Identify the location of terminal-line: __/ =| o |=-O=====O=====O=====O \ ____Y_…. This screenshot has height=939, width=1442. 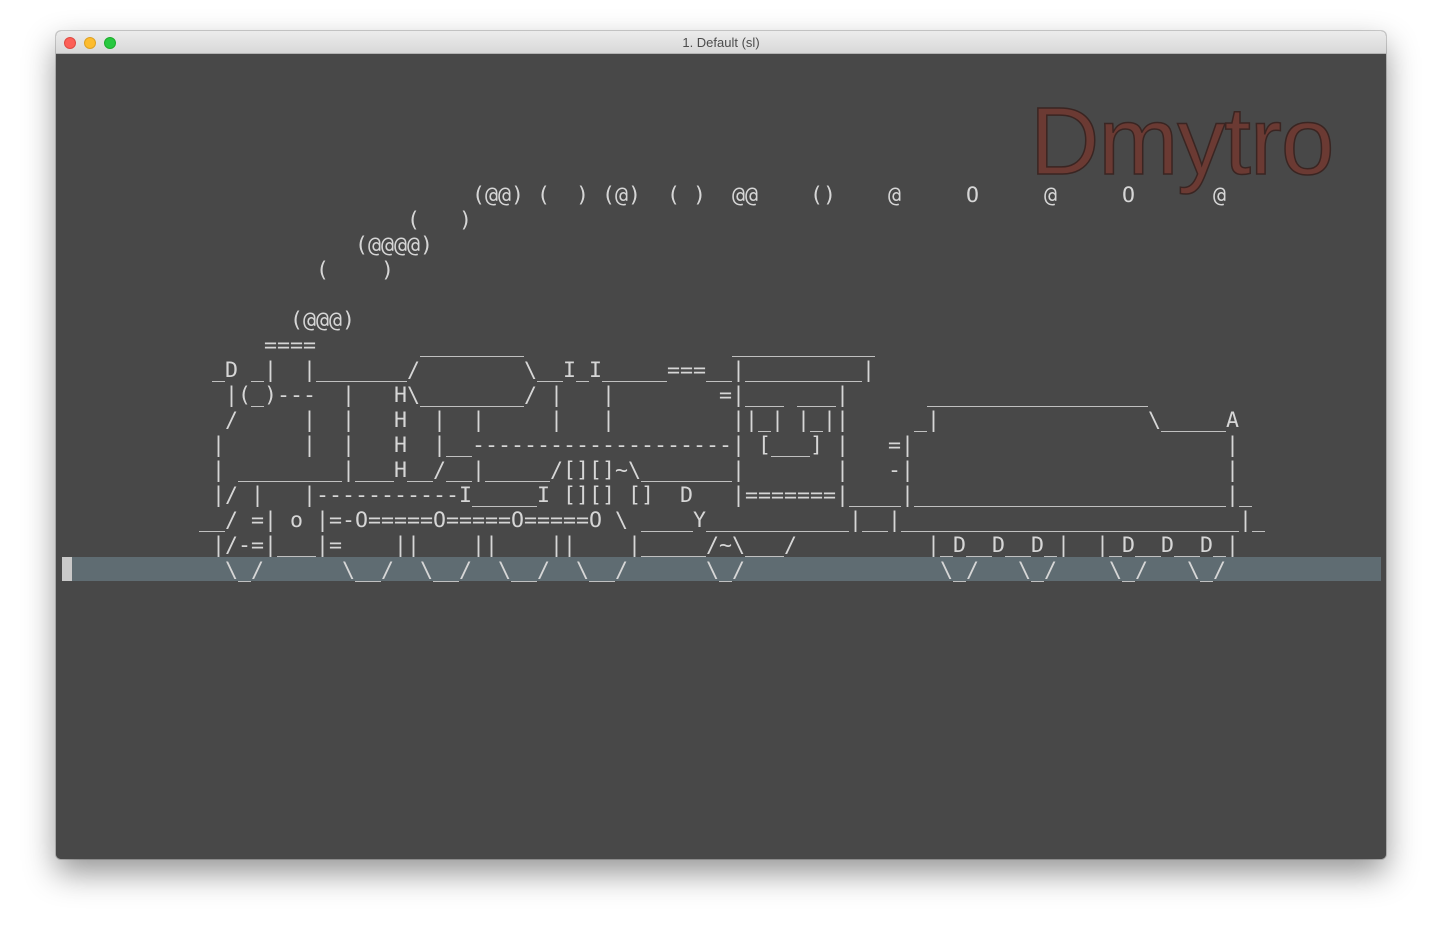
(732, 520).